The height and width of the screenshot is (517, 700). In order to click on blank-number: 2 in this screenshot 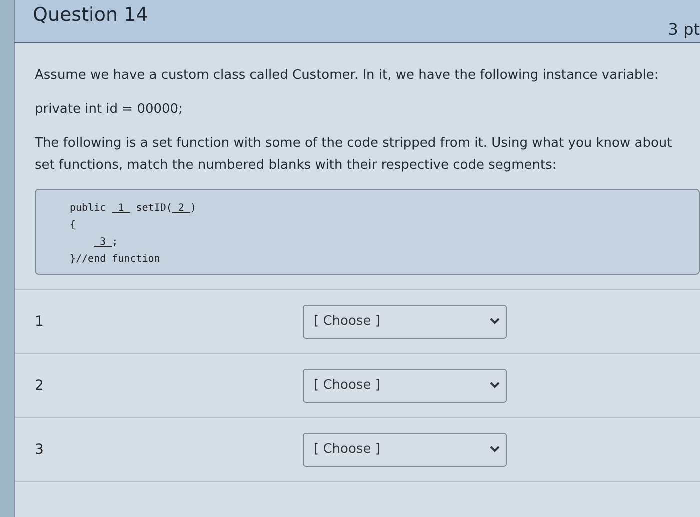, I will do `click(40, 386)`.